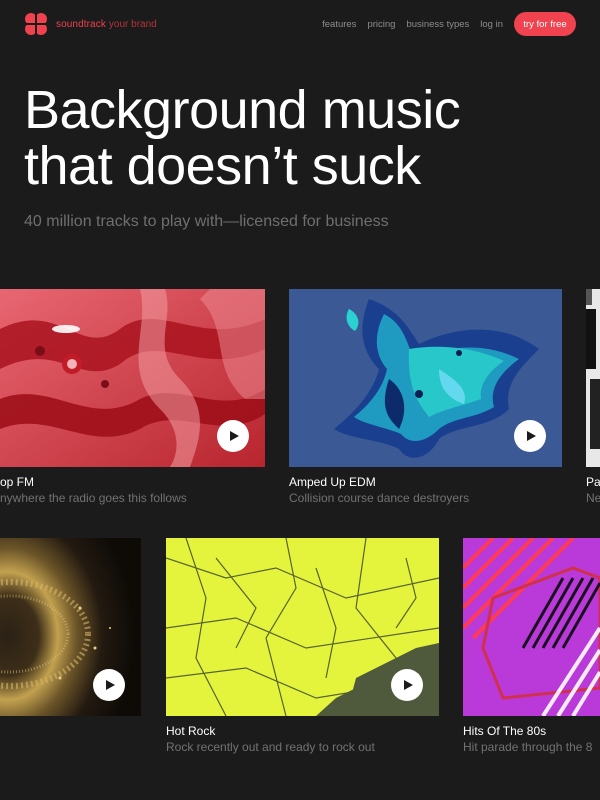 This screenshot has width=600, height=800. I want to click on playlist-title: Hits Of The 80s, so click(504, 731).